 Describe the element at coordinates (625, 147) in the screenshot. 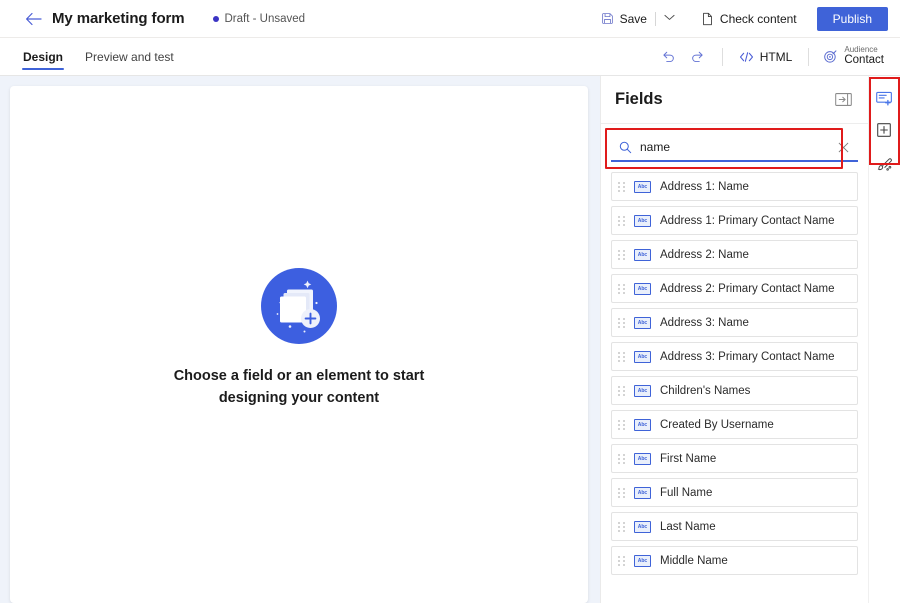

I see `search-icon` at that location.